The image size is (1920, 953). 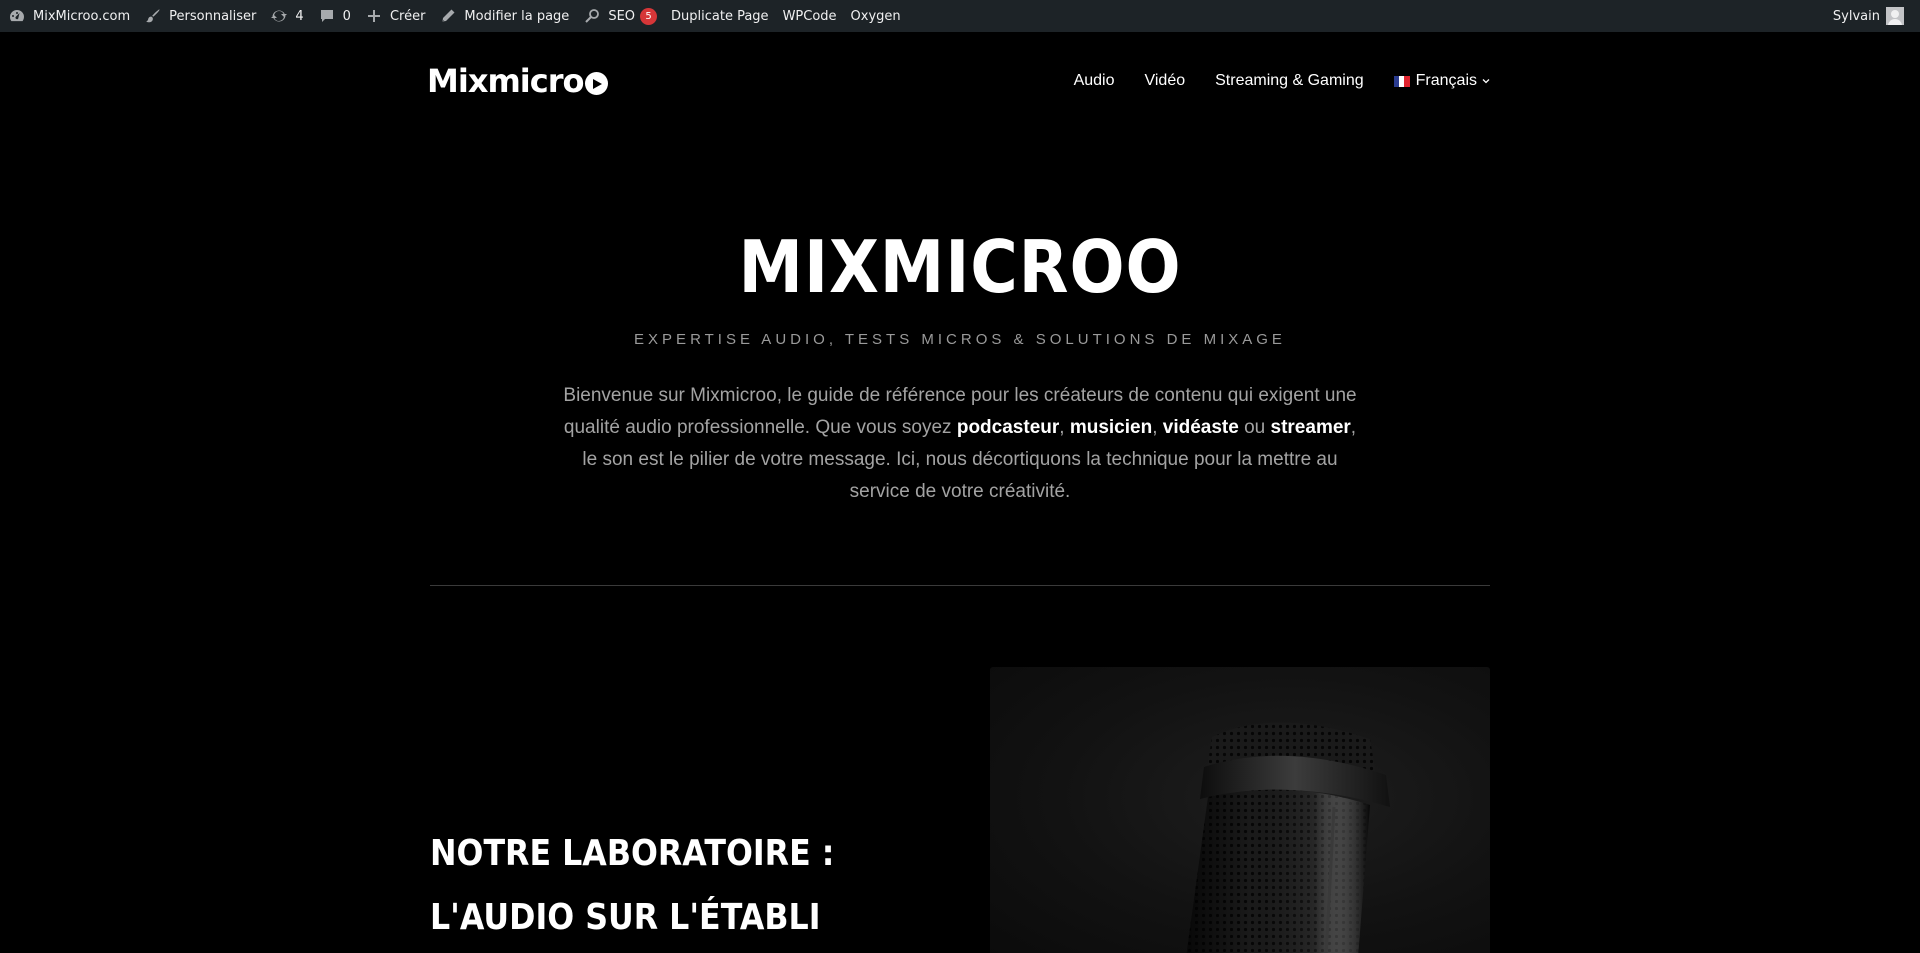 I want to click on admin-duplicate-page-link: Duplicate Page, so click(x=720, y=16).